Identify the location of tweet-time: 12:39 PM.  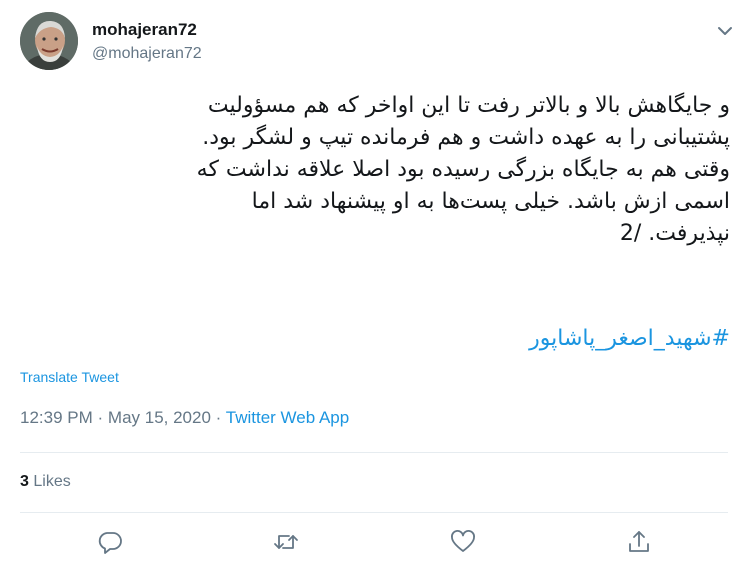
(56, 417).